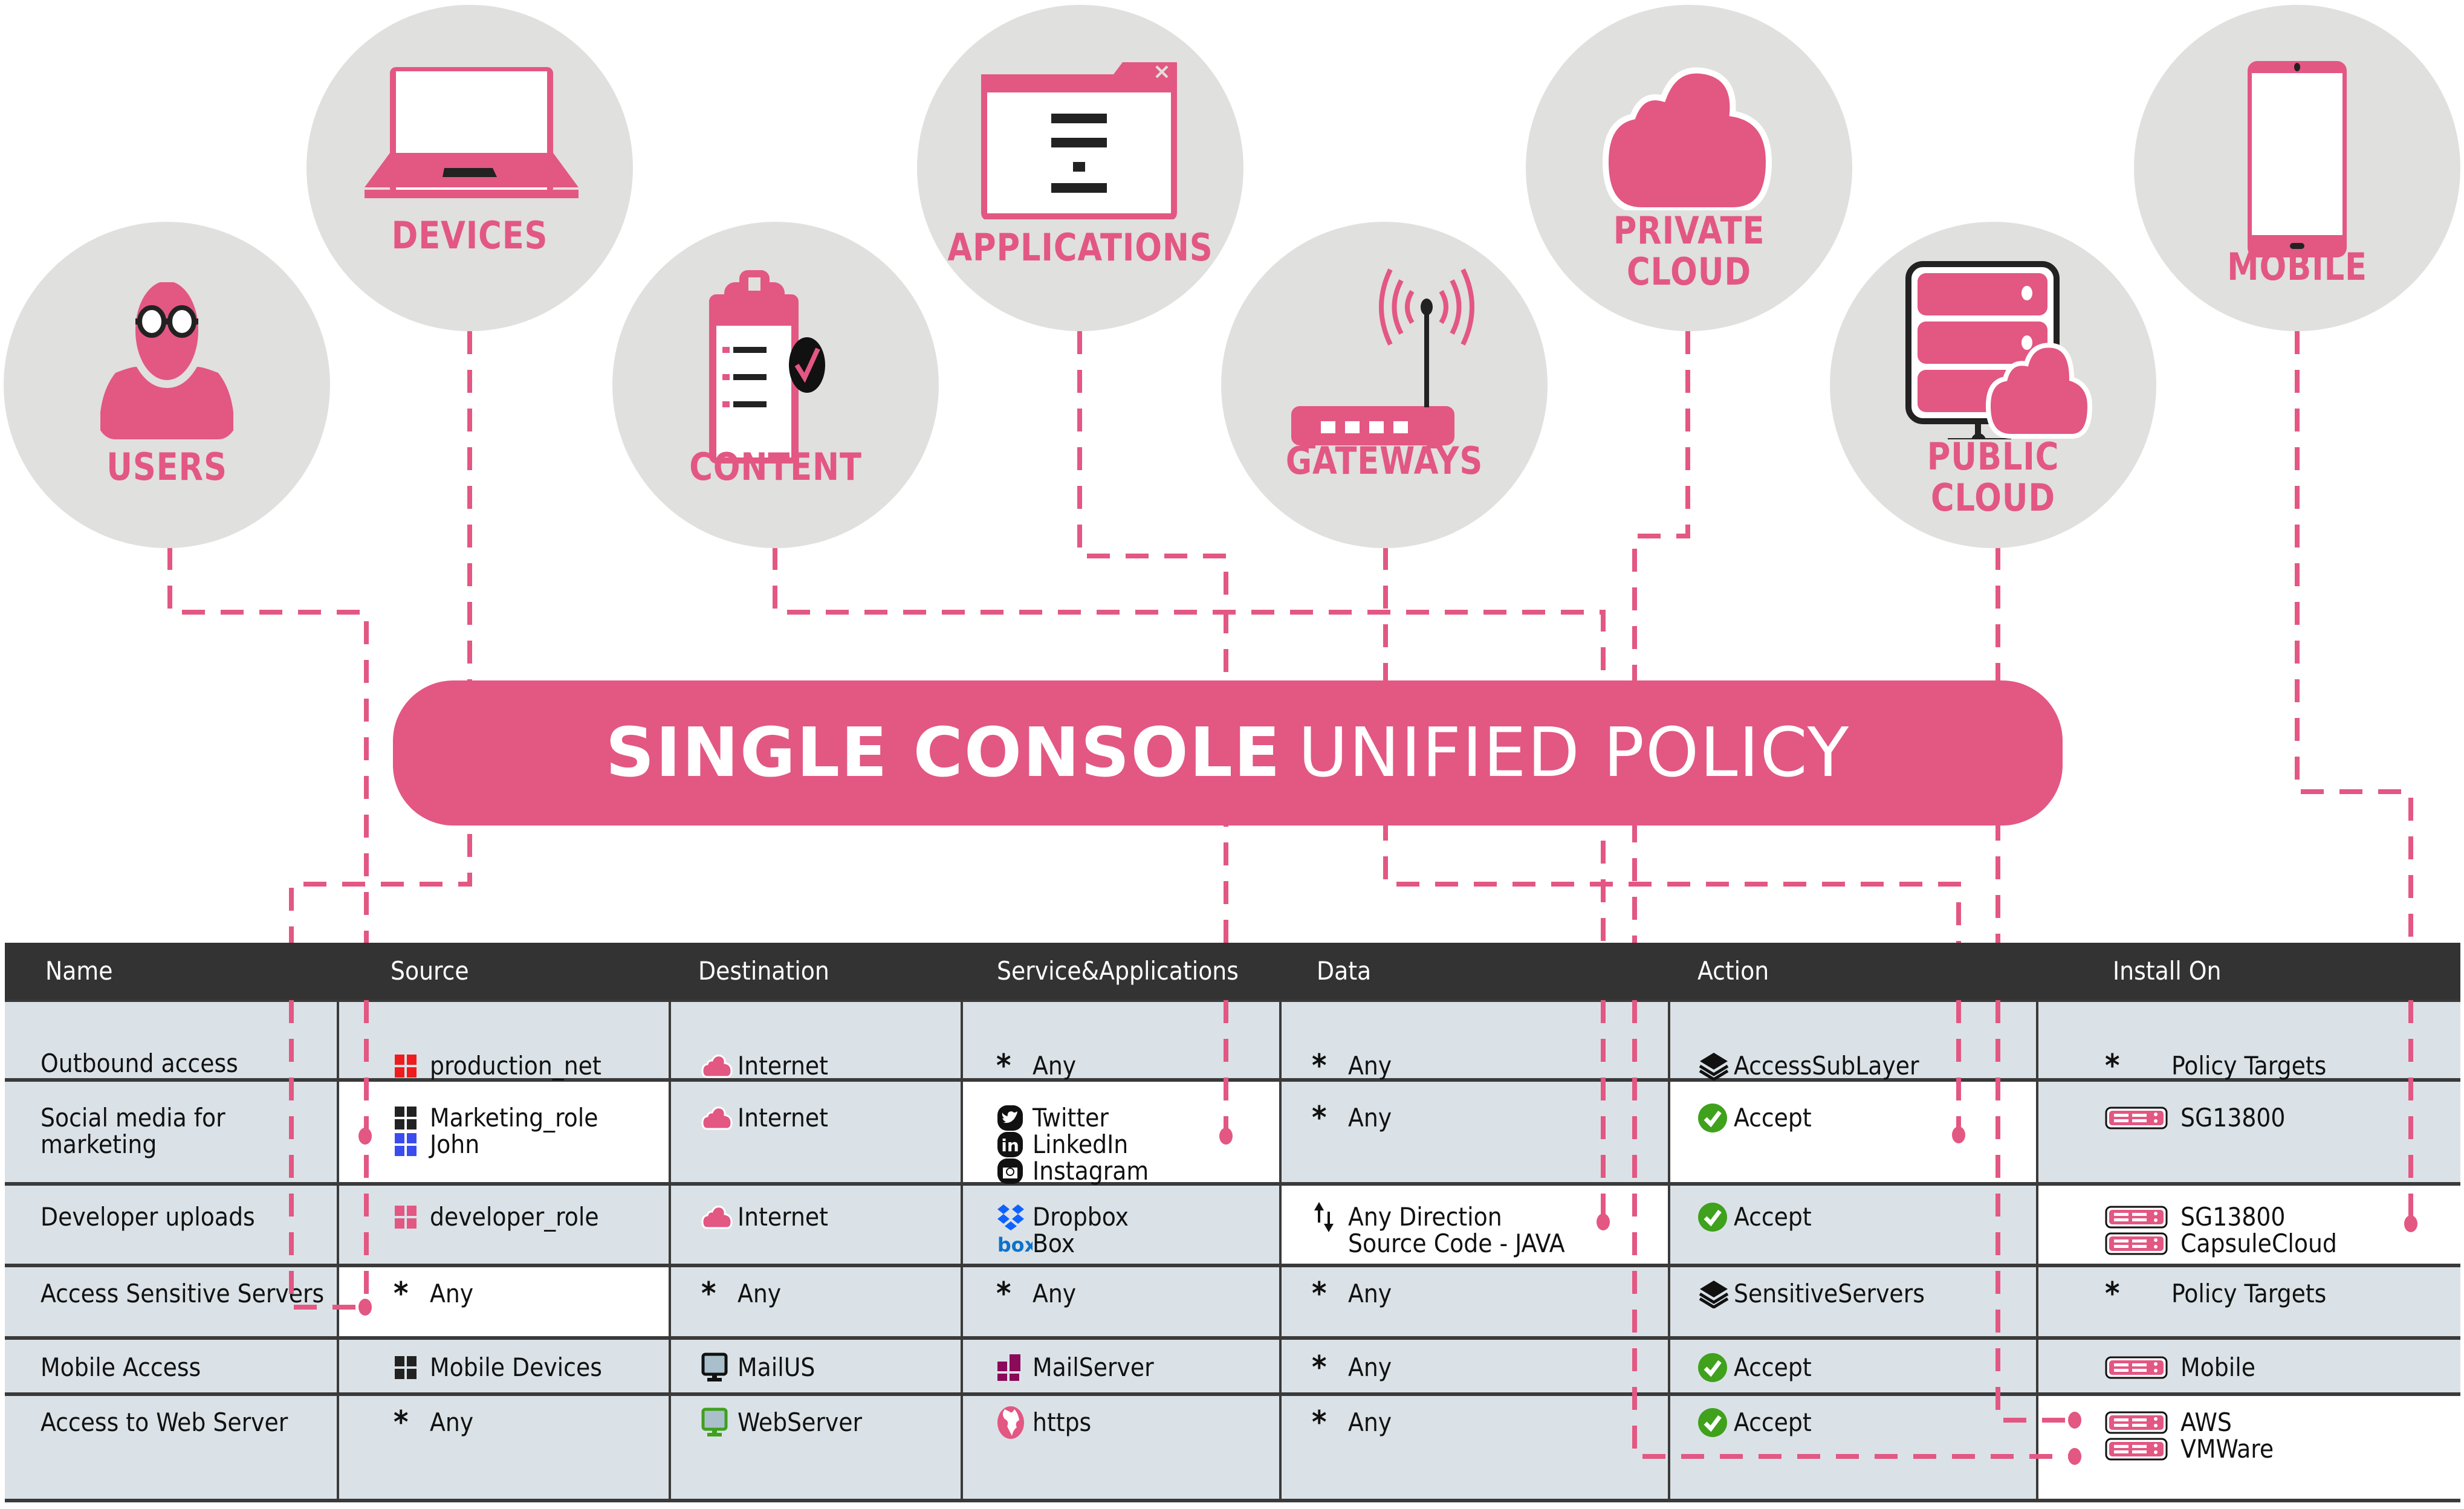  What do you see at coordinates (171, 1366) in the screenshot?
I see `cell-name: Mobile Access` at bounding box center [171, 1366].